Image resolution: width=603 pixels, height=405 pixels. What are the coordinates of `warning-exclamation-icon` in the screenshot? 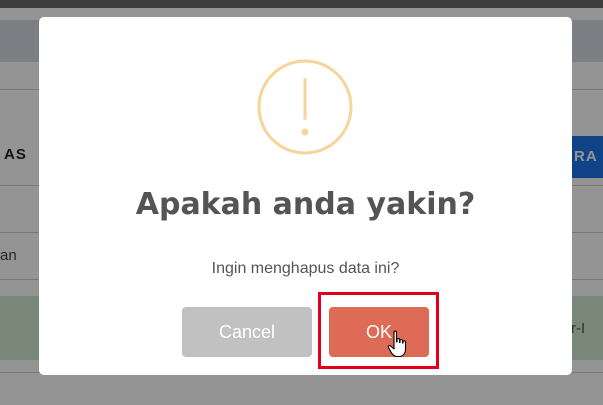 It's located at (305, 107).